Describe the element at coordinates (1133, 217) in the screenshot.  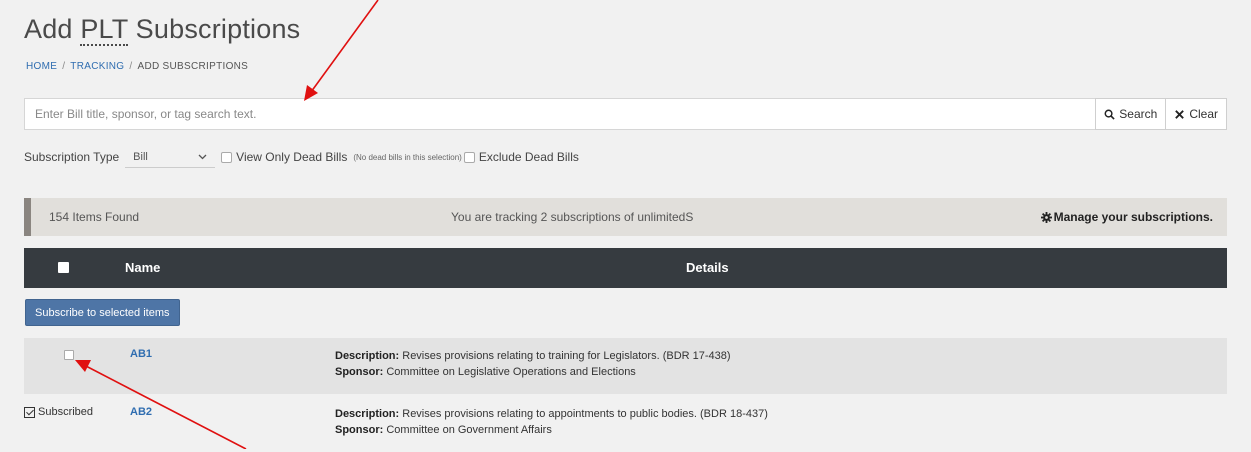
I see `manage-subscriptions-label: Manage your subscriptions.` at that location.